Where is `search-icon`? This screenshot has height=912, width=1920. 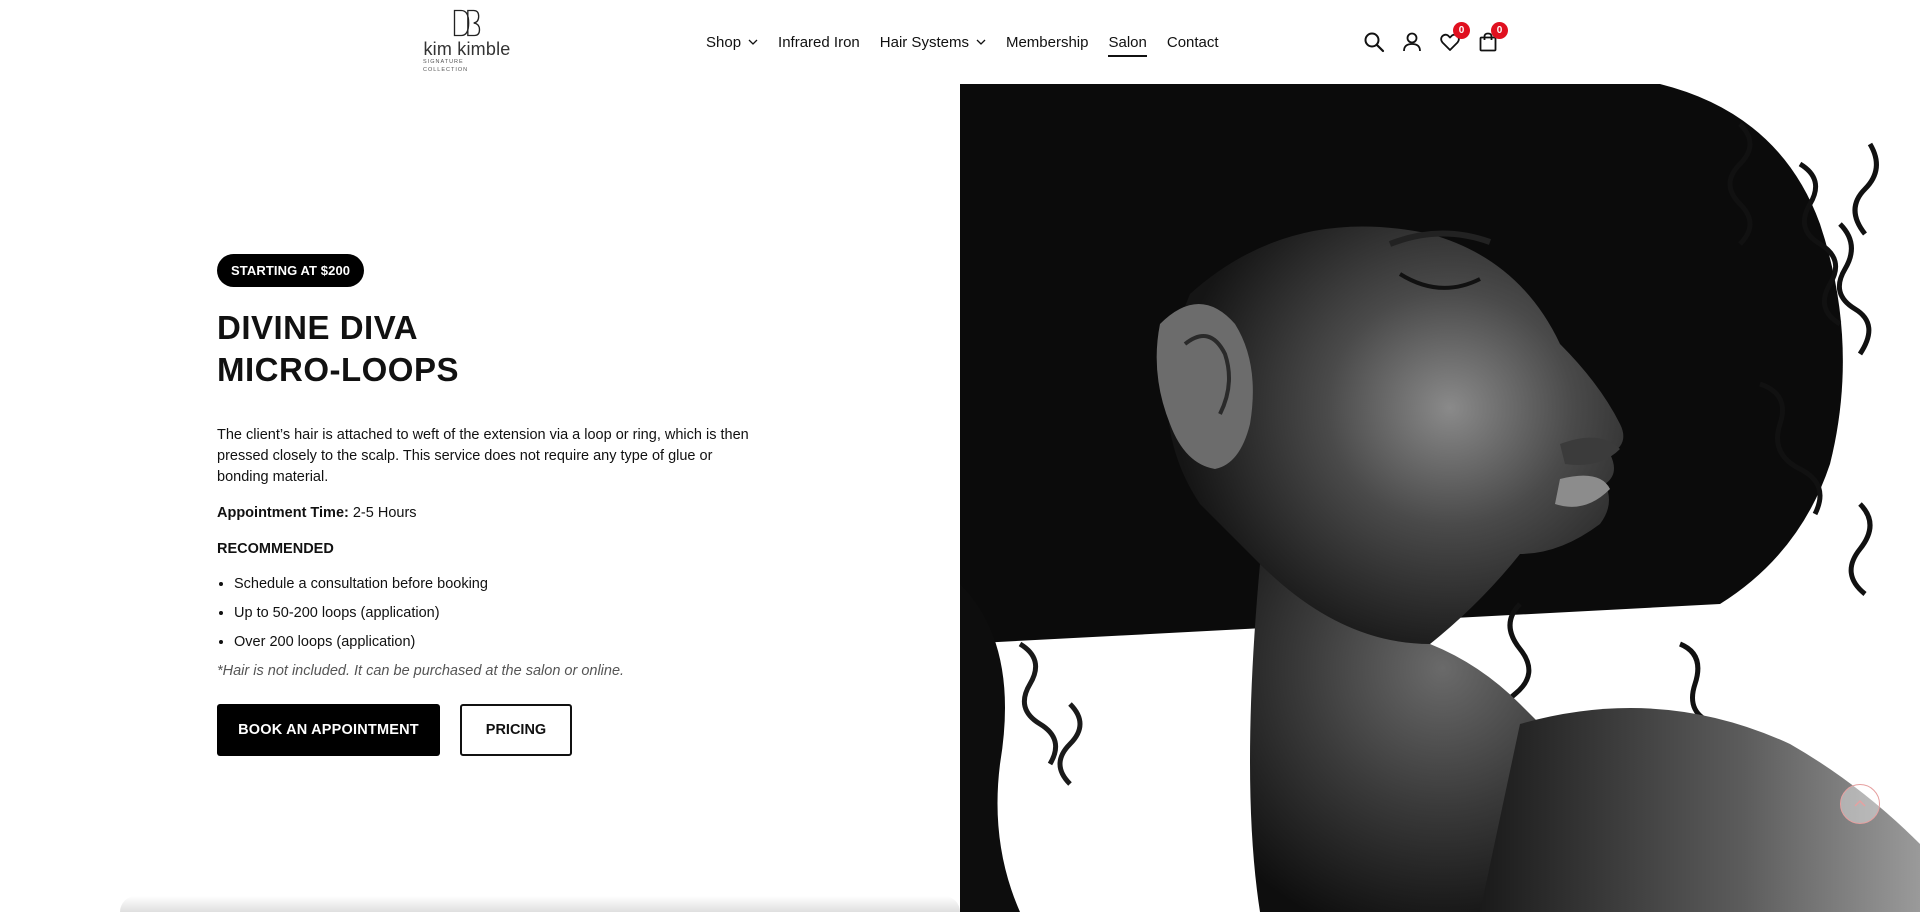 search-icon is located at coordinates (1374, 42).